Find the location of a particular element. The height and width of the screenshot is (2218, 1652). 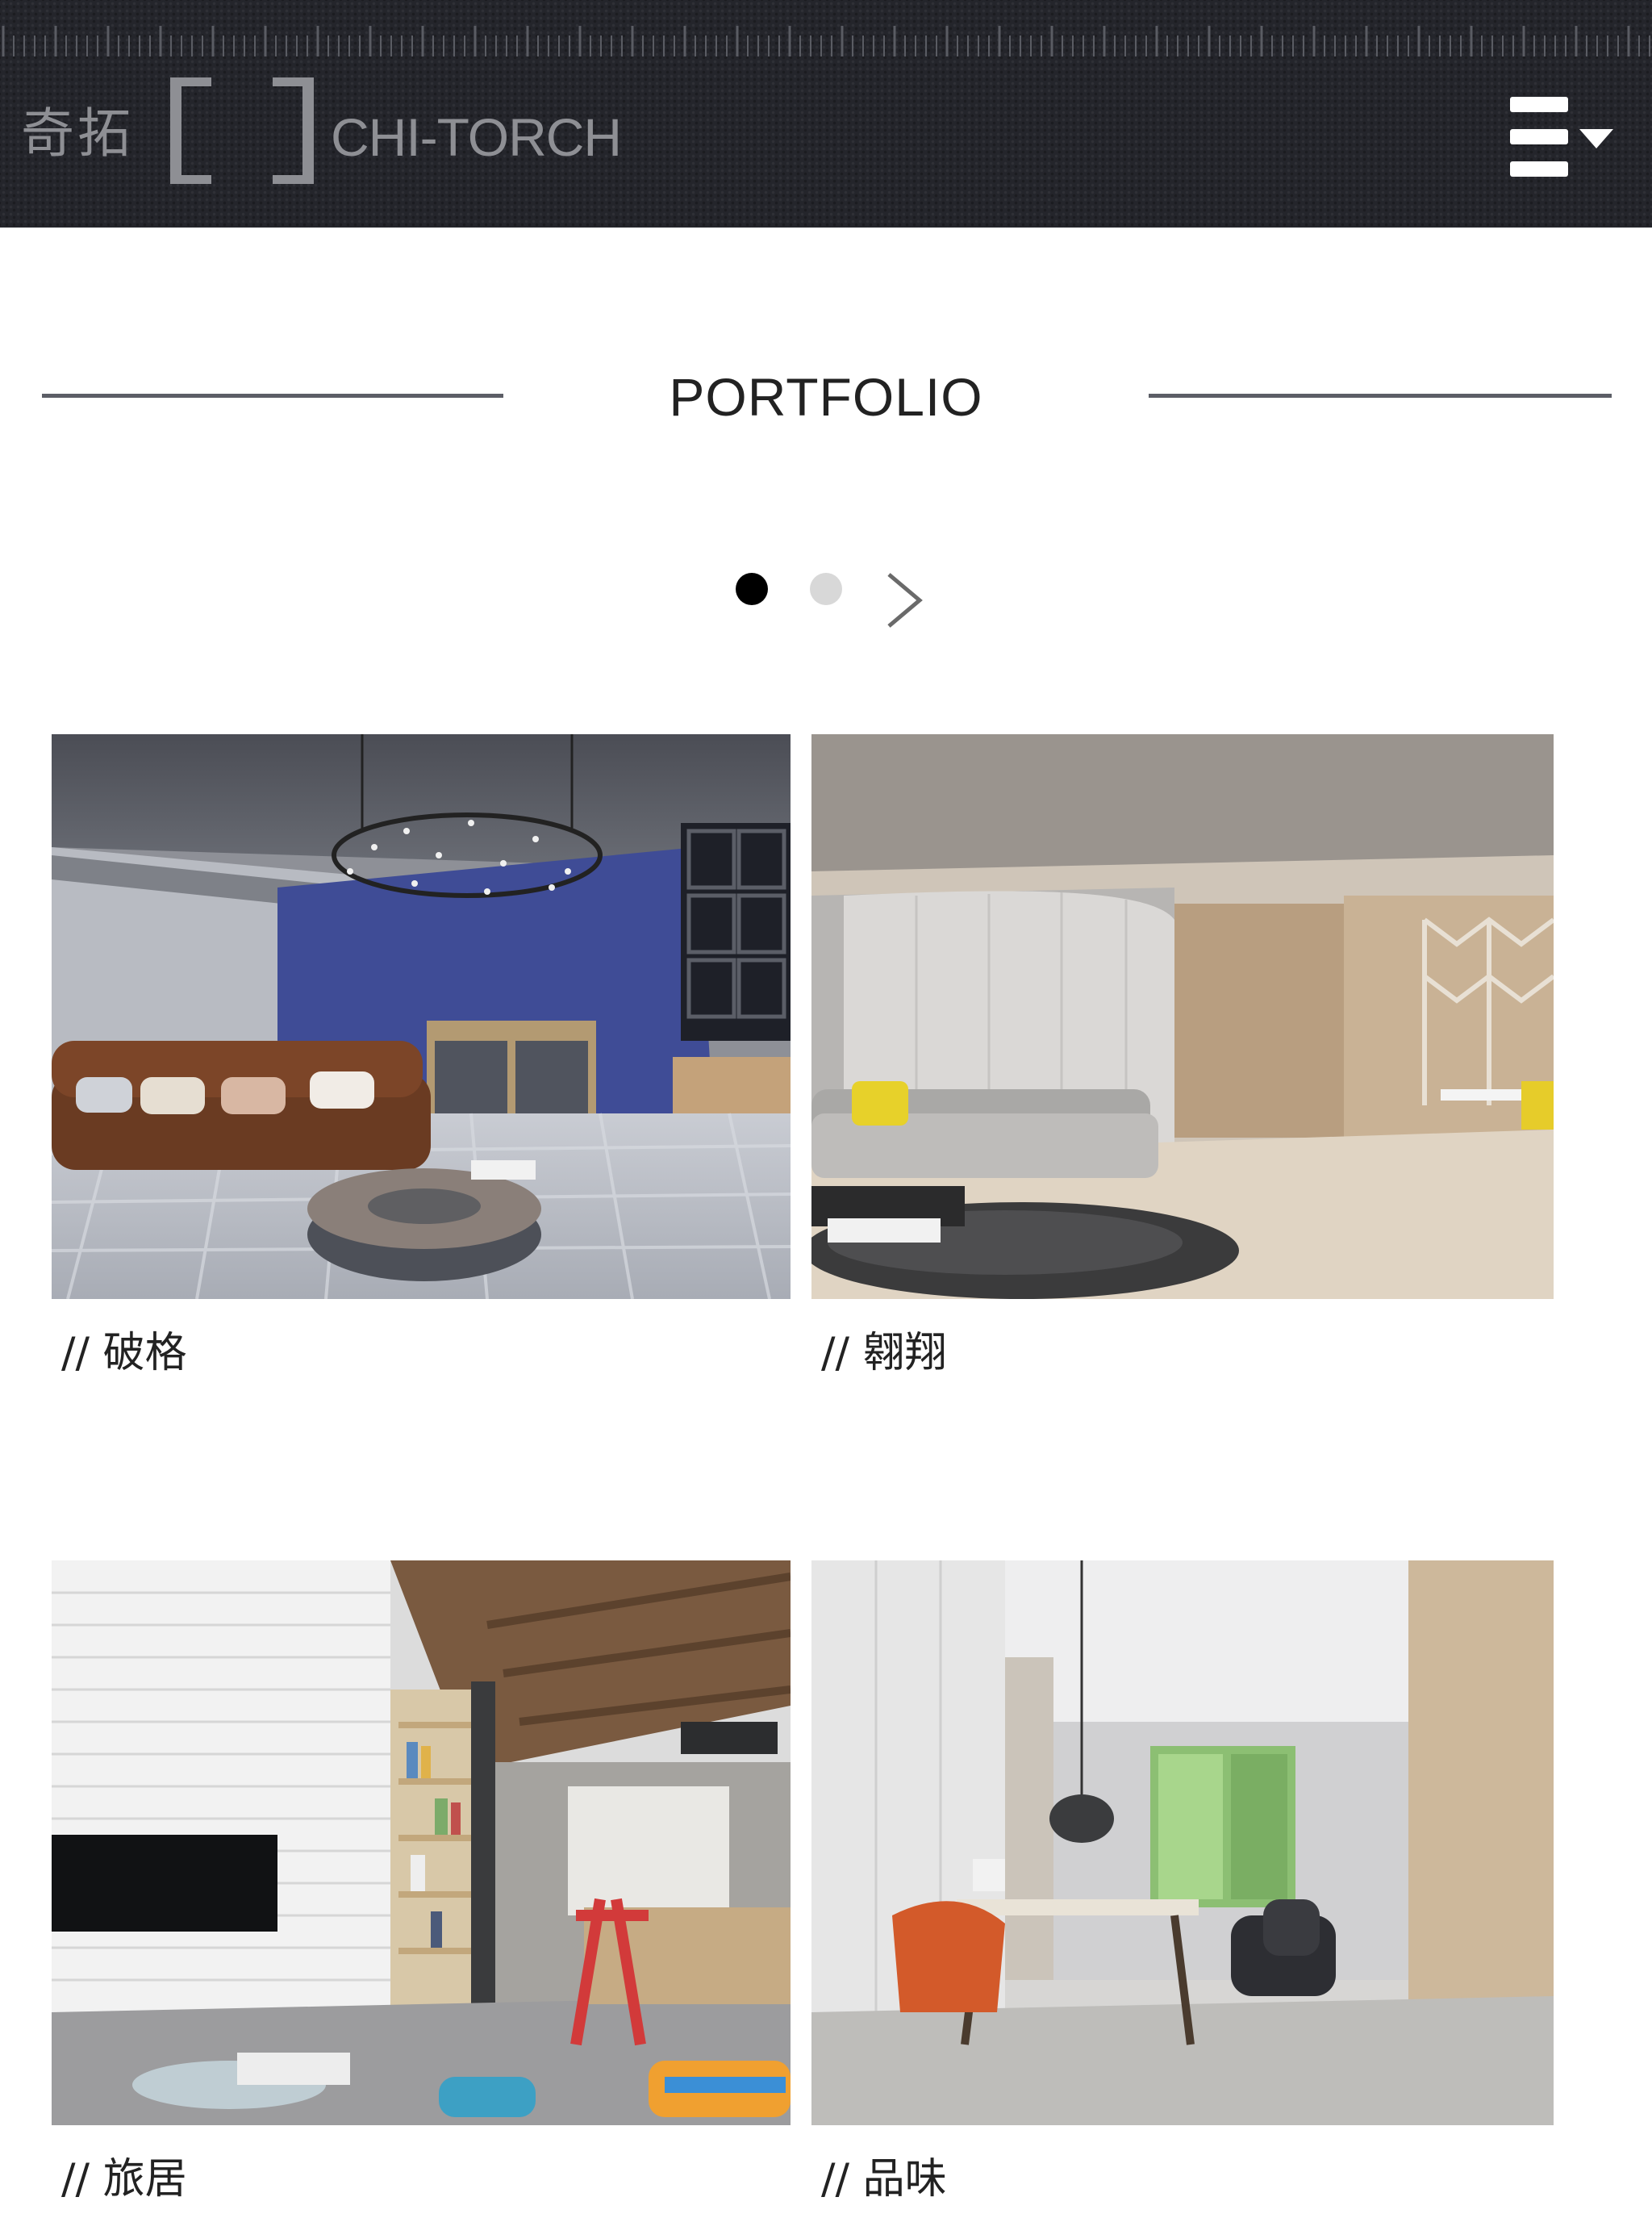

chevron-right-icon is located at coordinates (903, 601).